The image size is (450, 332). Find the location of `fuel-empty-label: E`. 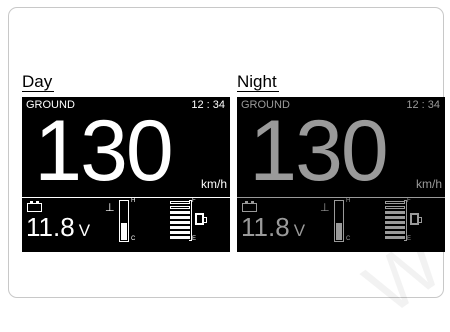

fuel-empty-label: E is located at coordinates (194, 239).